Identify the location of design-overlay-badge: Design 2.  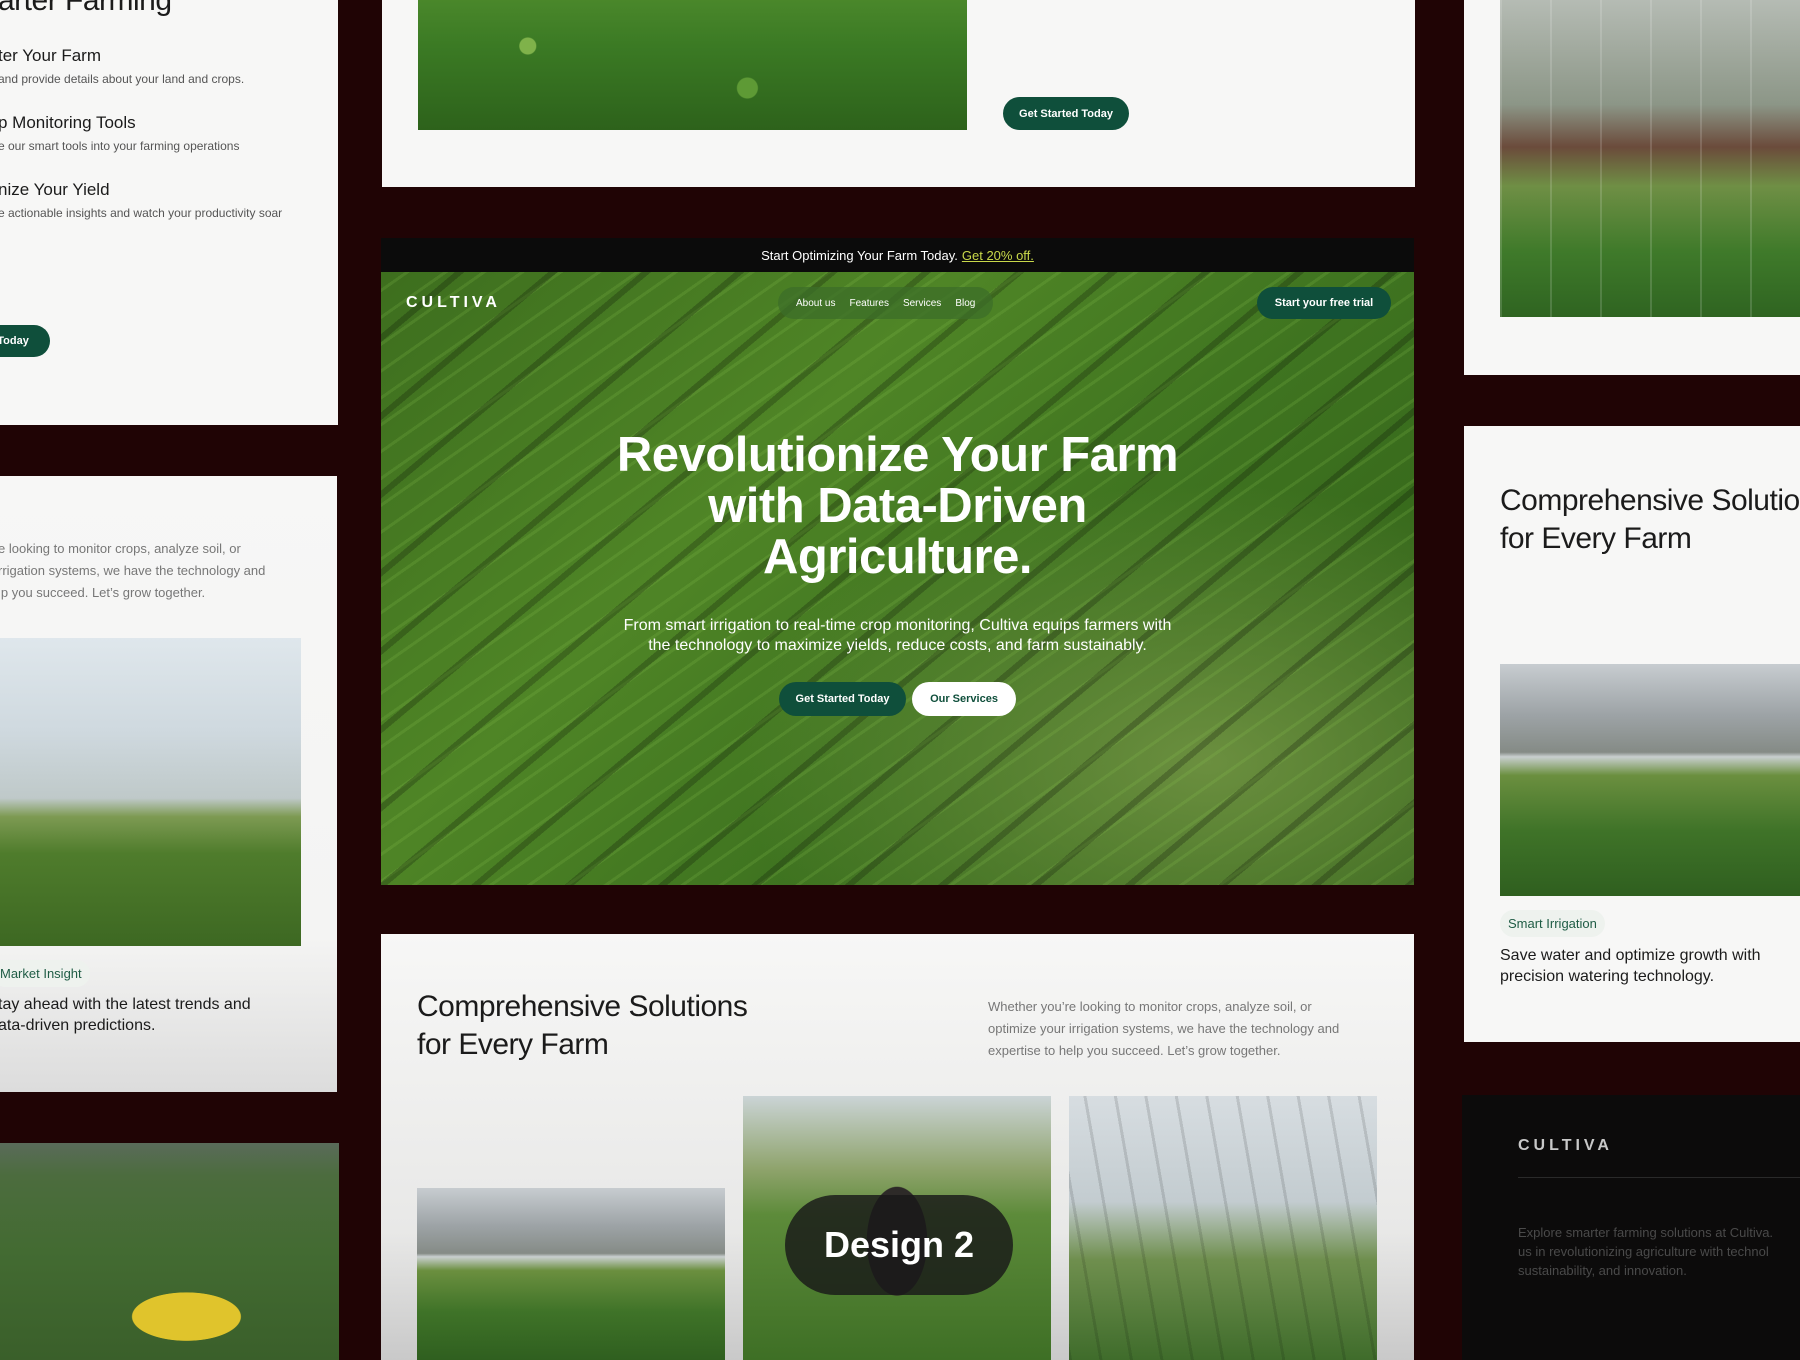
(899, 1245).